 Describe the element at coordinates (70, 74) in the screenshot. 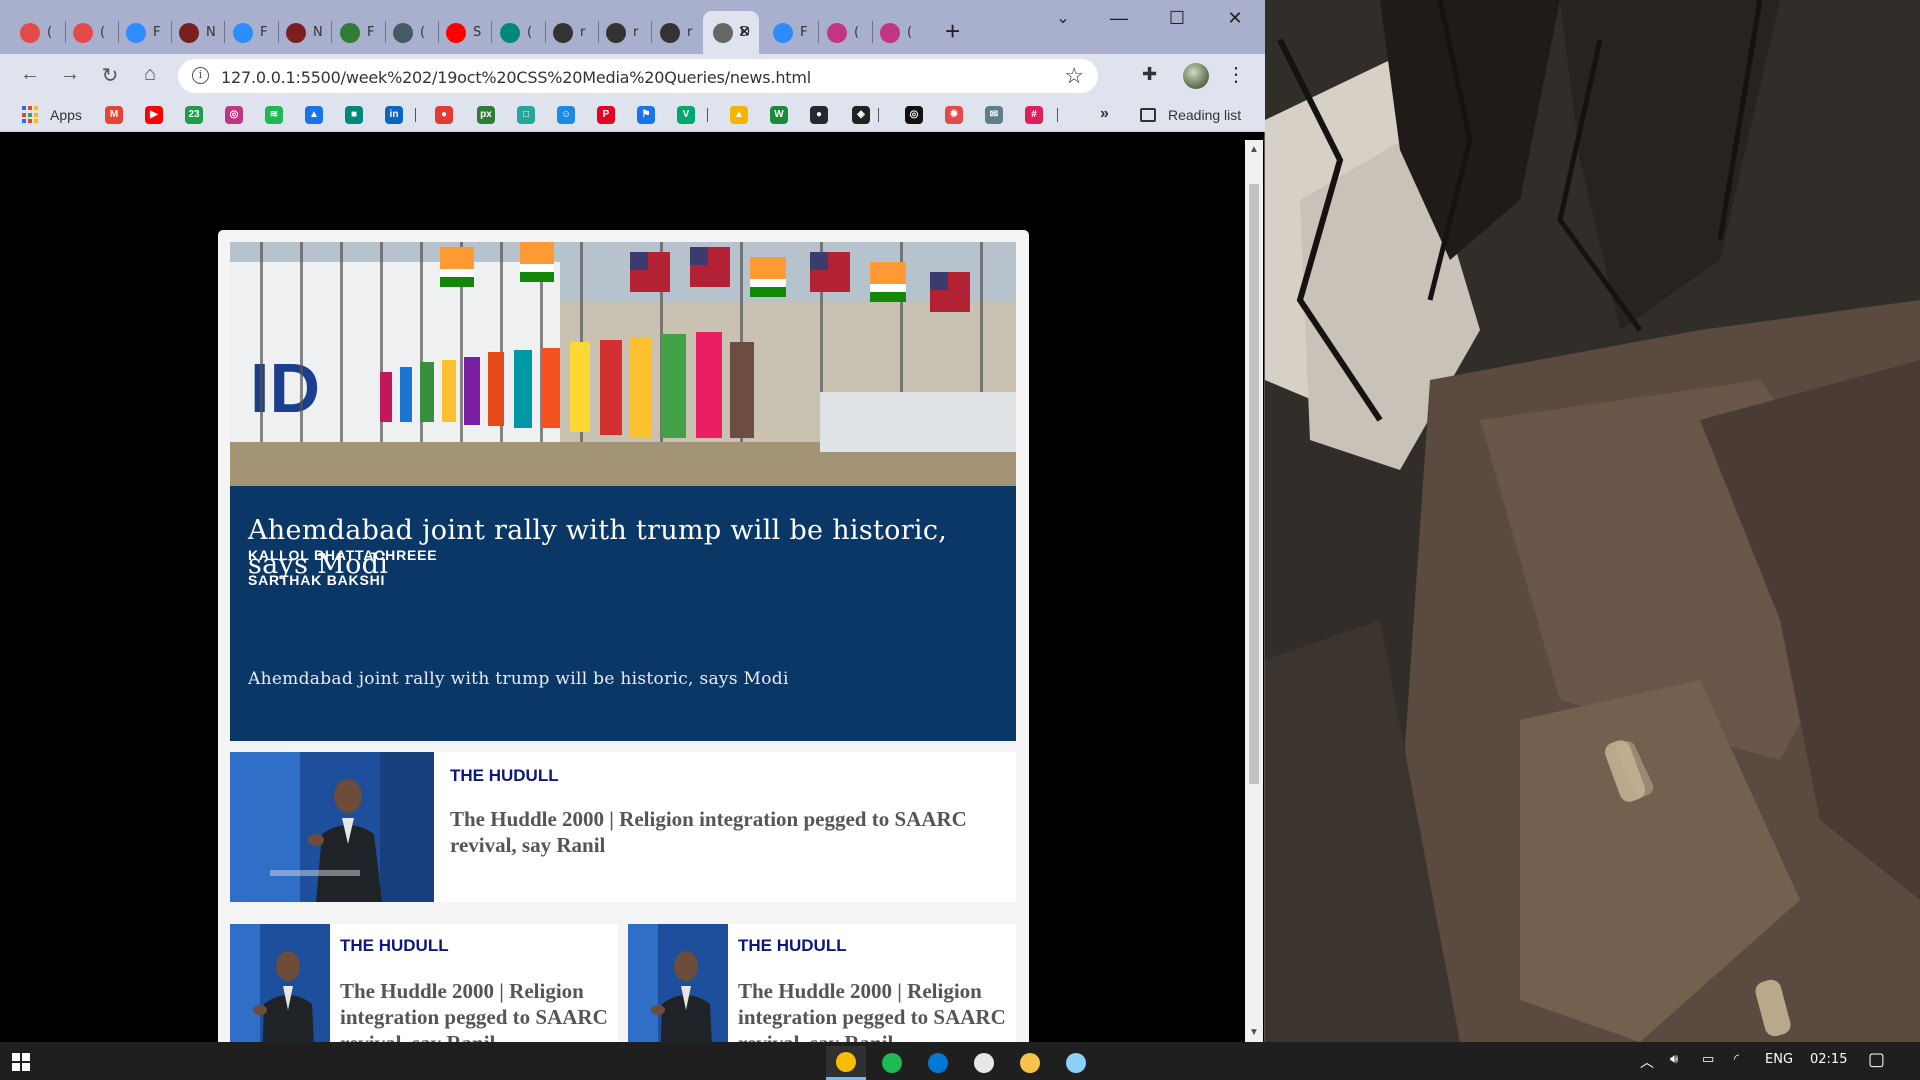

I see `forward-button: →` at that location.